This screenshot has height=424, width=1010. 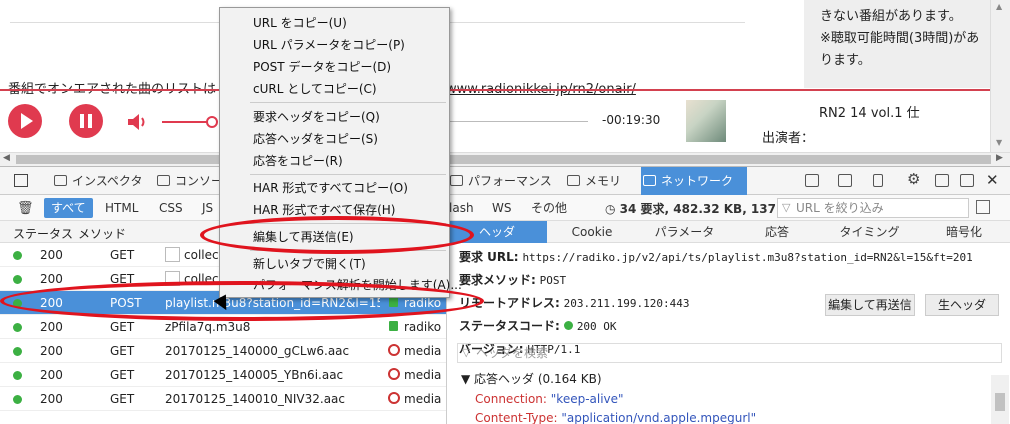 I want to click on tab-label: インスペクタ, so click(x=107, y=181).